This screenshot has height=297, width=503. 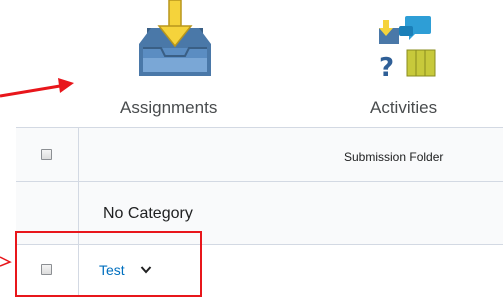 I want to click on assignments-label: Assignments, so click(x=169, y=107).